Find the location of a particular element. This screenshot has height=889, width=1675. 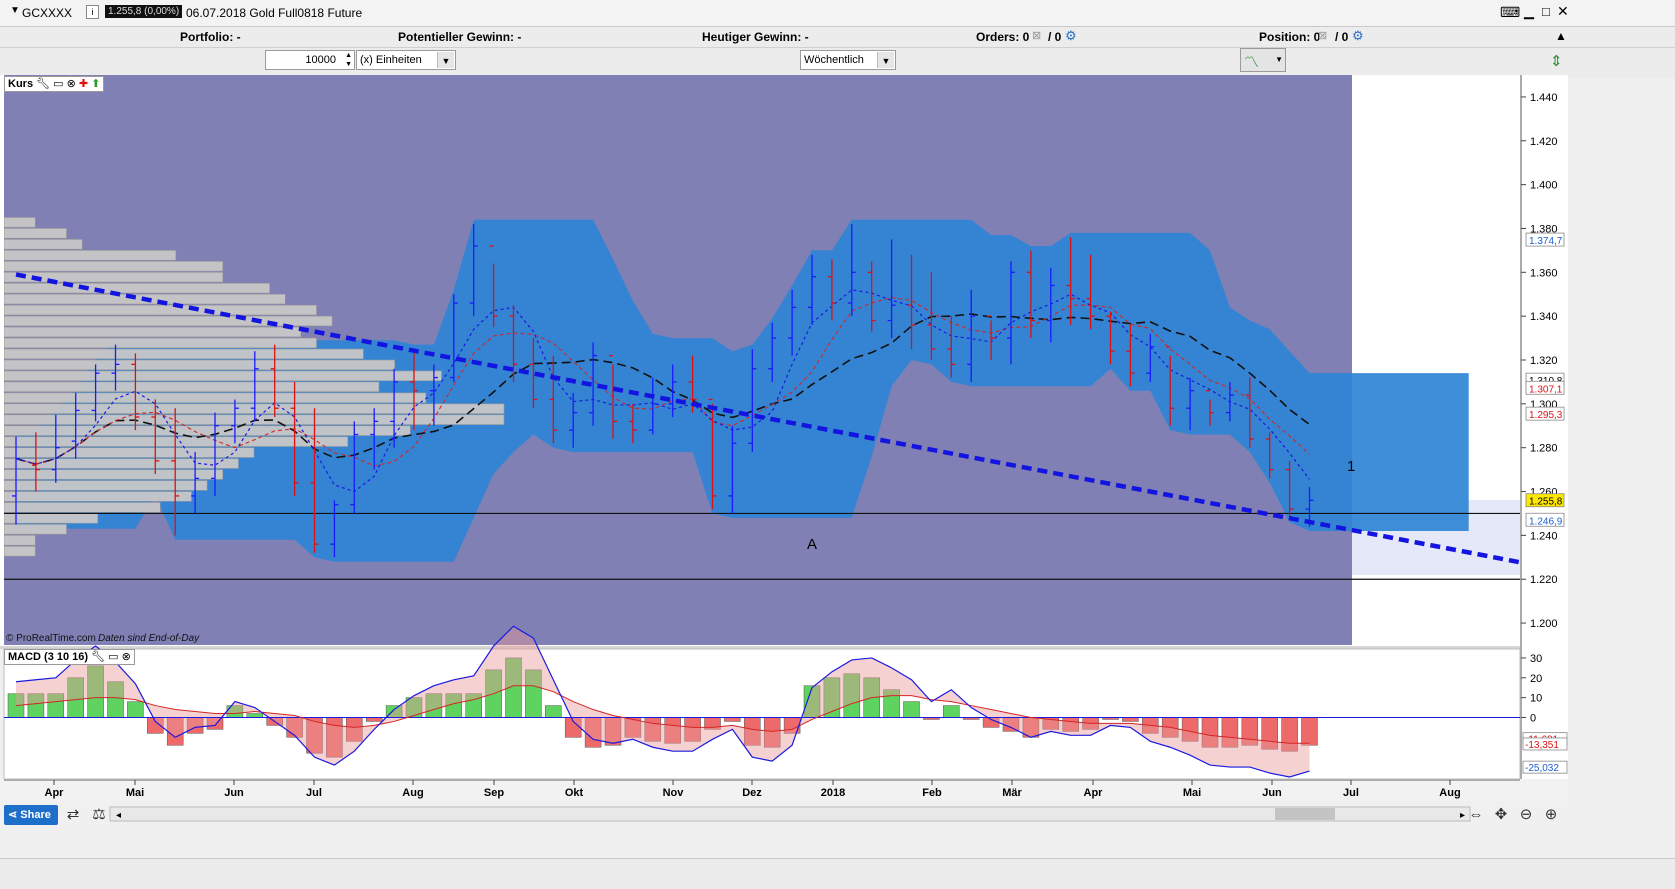

drawing-tools-icon: ⚖ is located at coordinates (99, 815).